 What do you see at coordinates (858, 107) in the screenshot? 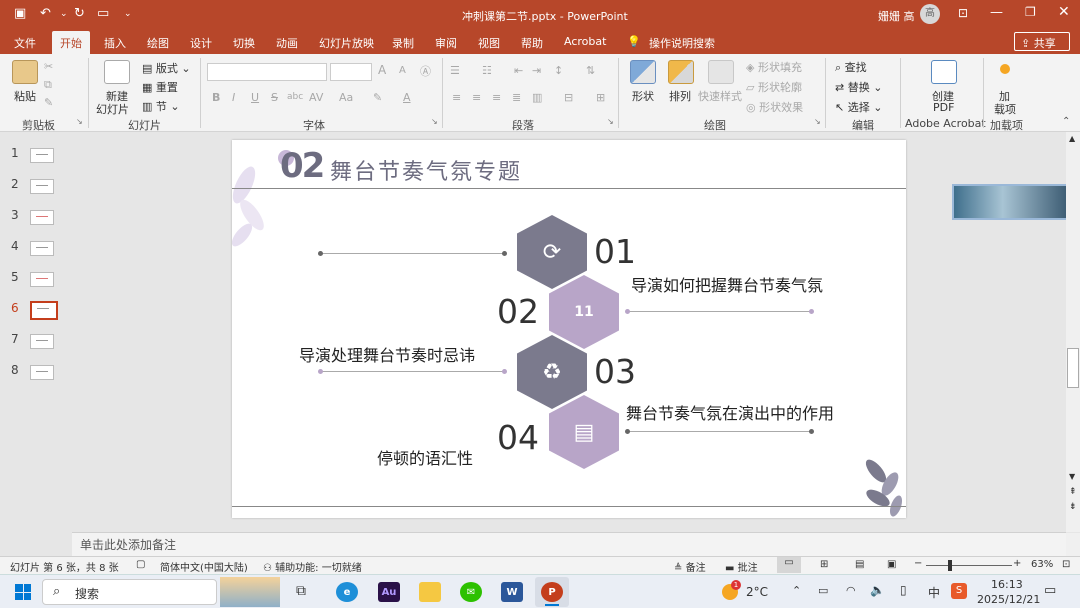
I see `select-button: ↖ 选择 ⌄` at bounding box center [858, 107].